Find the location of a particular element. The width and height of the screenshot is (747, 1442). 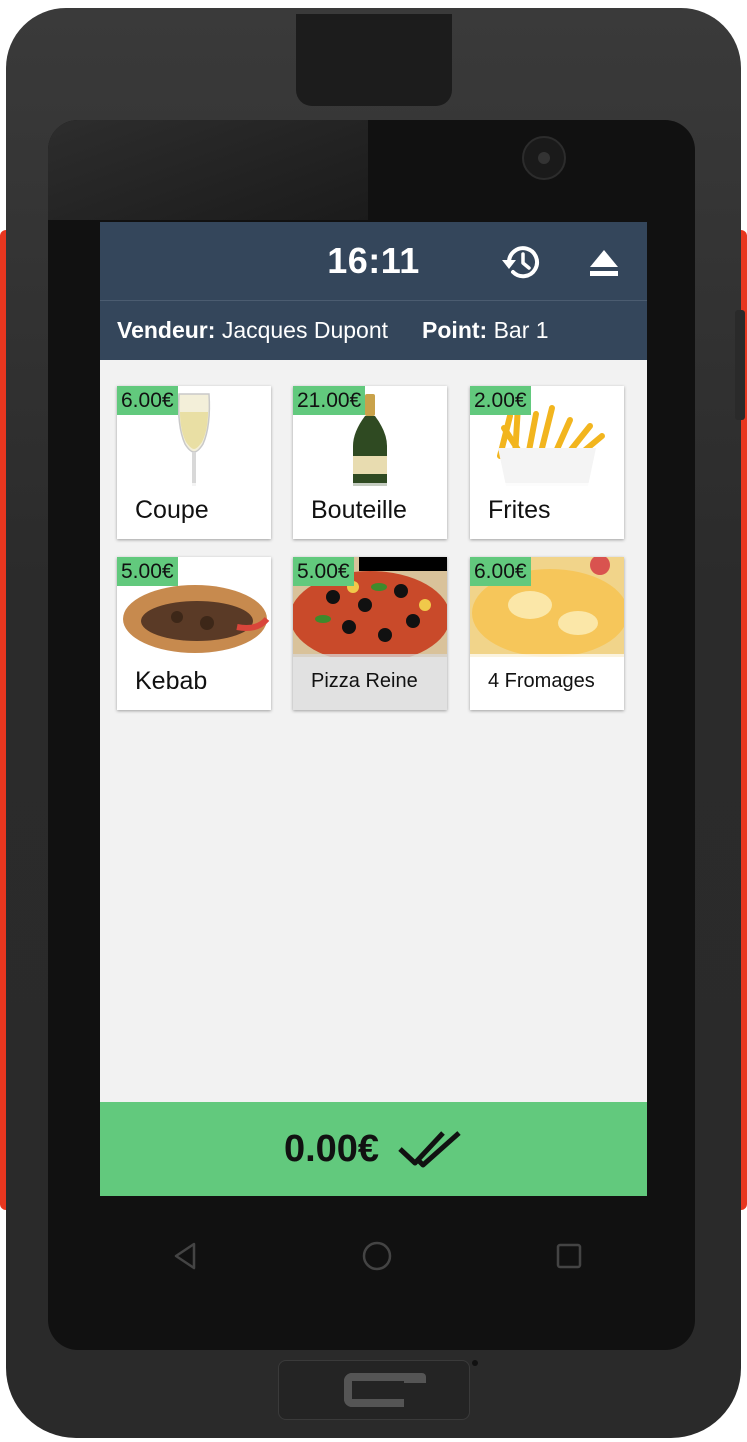

seller-info: Vendeur: Jacques Dupont is located at coordinates (252, 330).